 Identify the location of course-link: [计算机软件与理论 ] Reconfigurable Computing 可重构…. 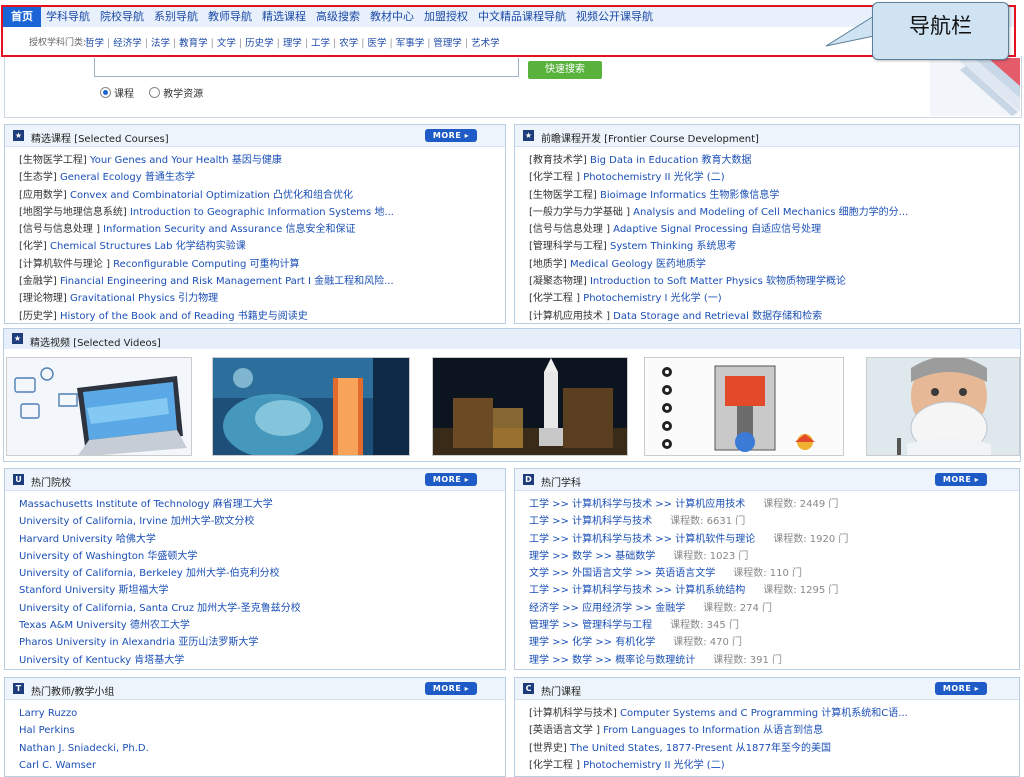
(259, 264).